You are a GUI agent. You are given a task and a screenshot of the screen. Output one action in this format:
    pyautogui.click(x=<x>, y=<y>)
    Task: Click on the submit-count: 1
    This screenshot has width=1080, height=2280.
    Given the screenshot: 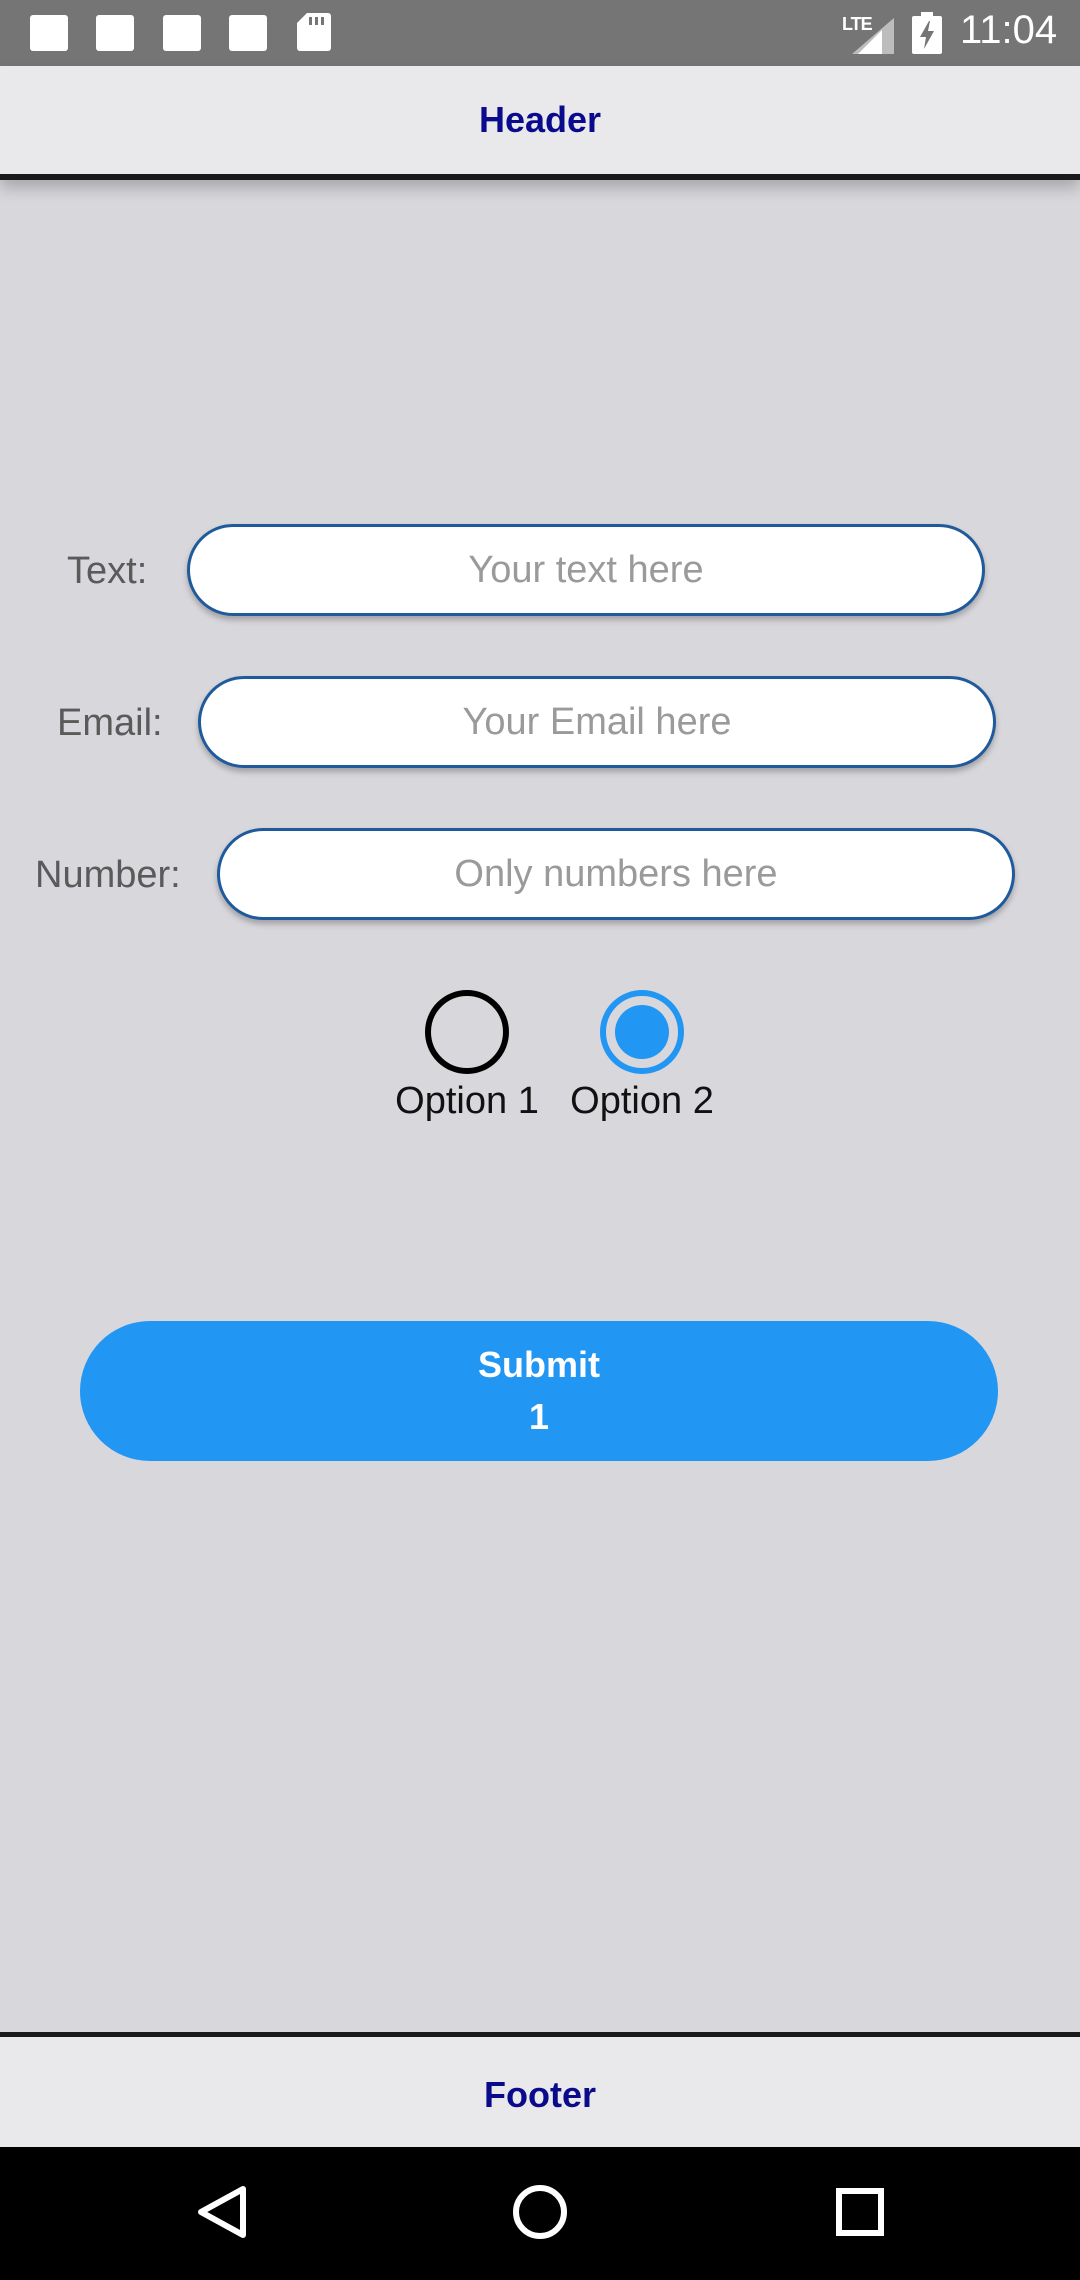 What is the action you would take?
    pyautogui.click(x=539, y=1416)
    